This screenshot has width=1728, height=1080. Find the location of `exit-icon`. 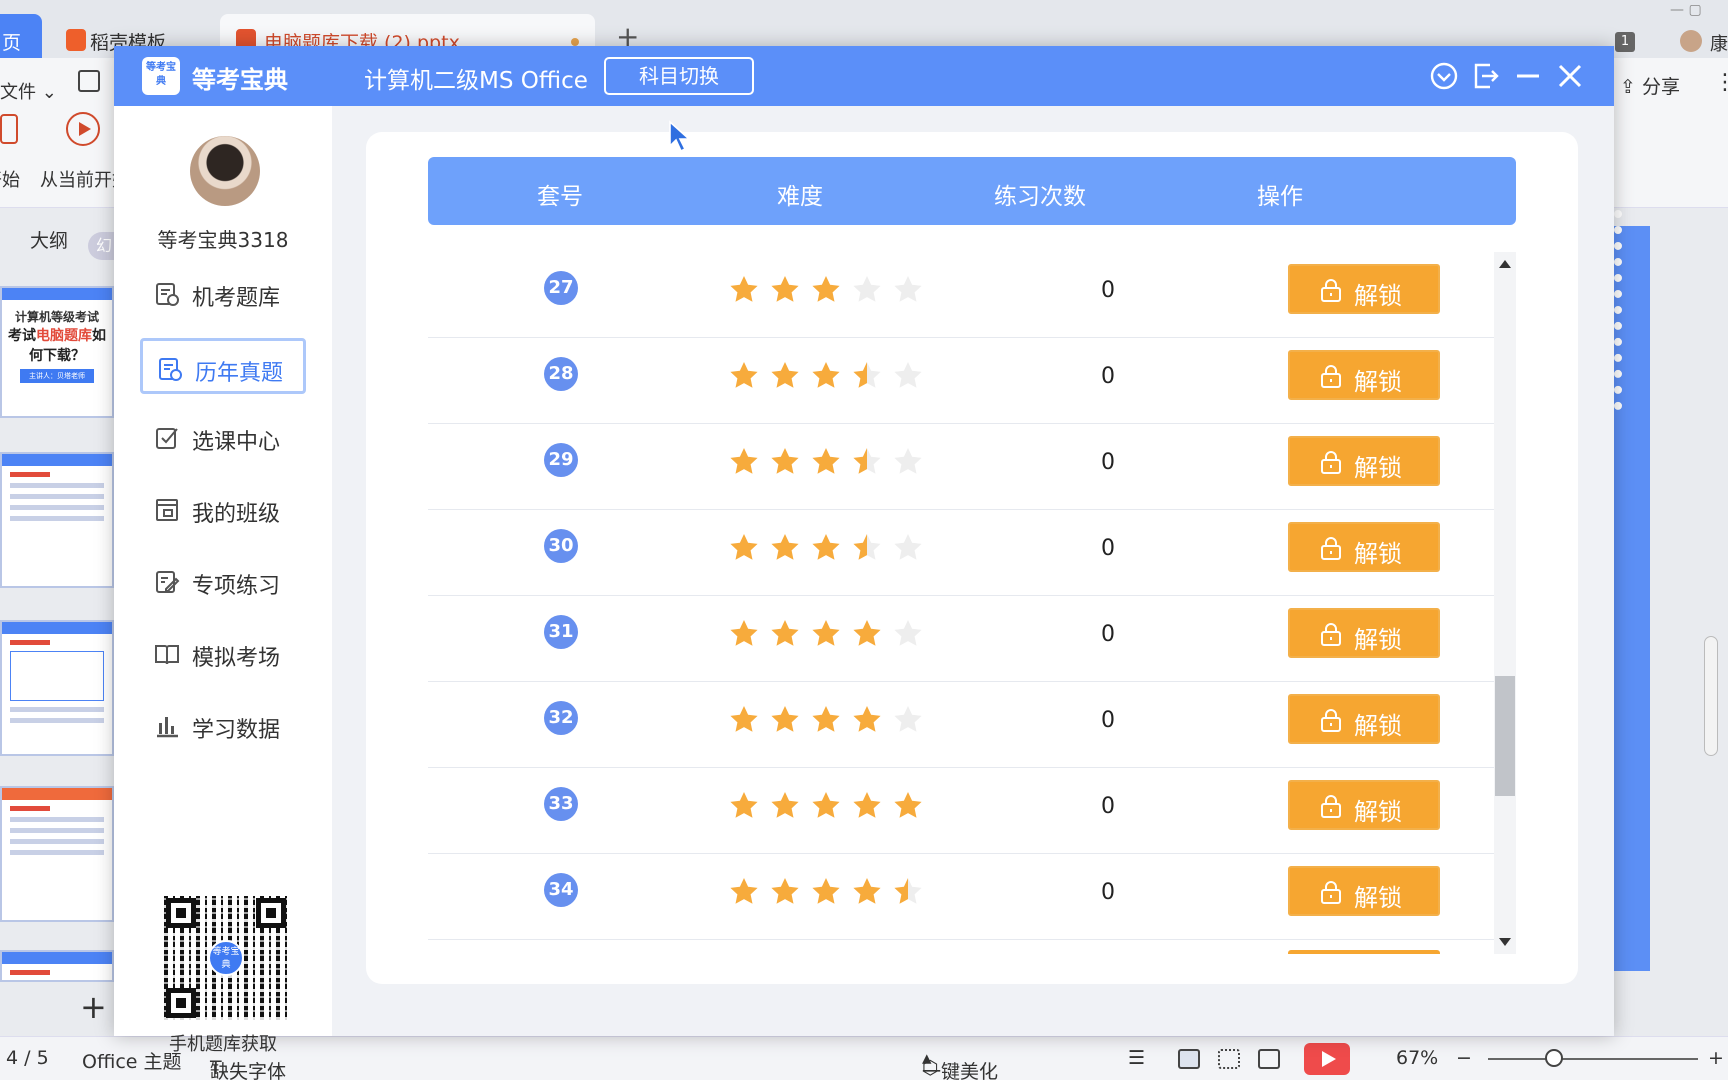

exit-icon is located at coordinates (1486, 76).